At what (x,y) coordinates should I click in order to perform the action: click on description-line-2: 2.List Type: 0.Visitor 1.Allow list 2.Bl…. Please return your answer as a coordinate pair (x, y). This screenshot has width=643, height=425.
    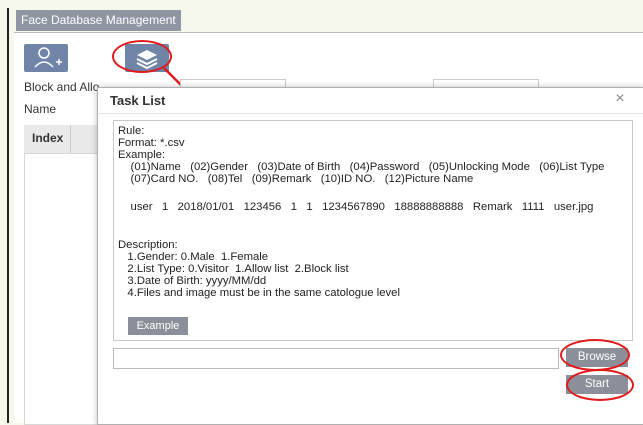
    Looking at the image, I should click on (233, 269).